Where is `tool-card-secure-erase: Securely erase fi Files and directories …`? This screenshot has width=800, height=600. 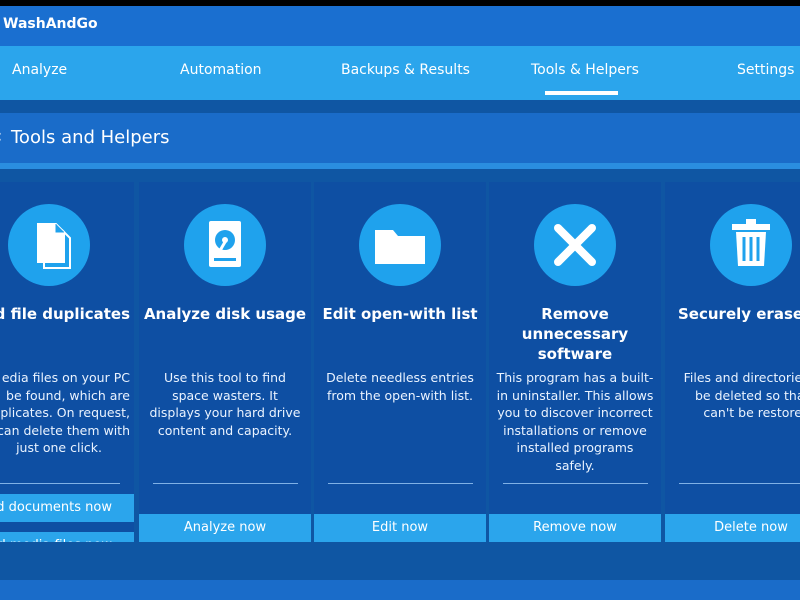
tool-card-secure-erase: Securely erase fi Files and directories … is located at coordinates (732, 362).